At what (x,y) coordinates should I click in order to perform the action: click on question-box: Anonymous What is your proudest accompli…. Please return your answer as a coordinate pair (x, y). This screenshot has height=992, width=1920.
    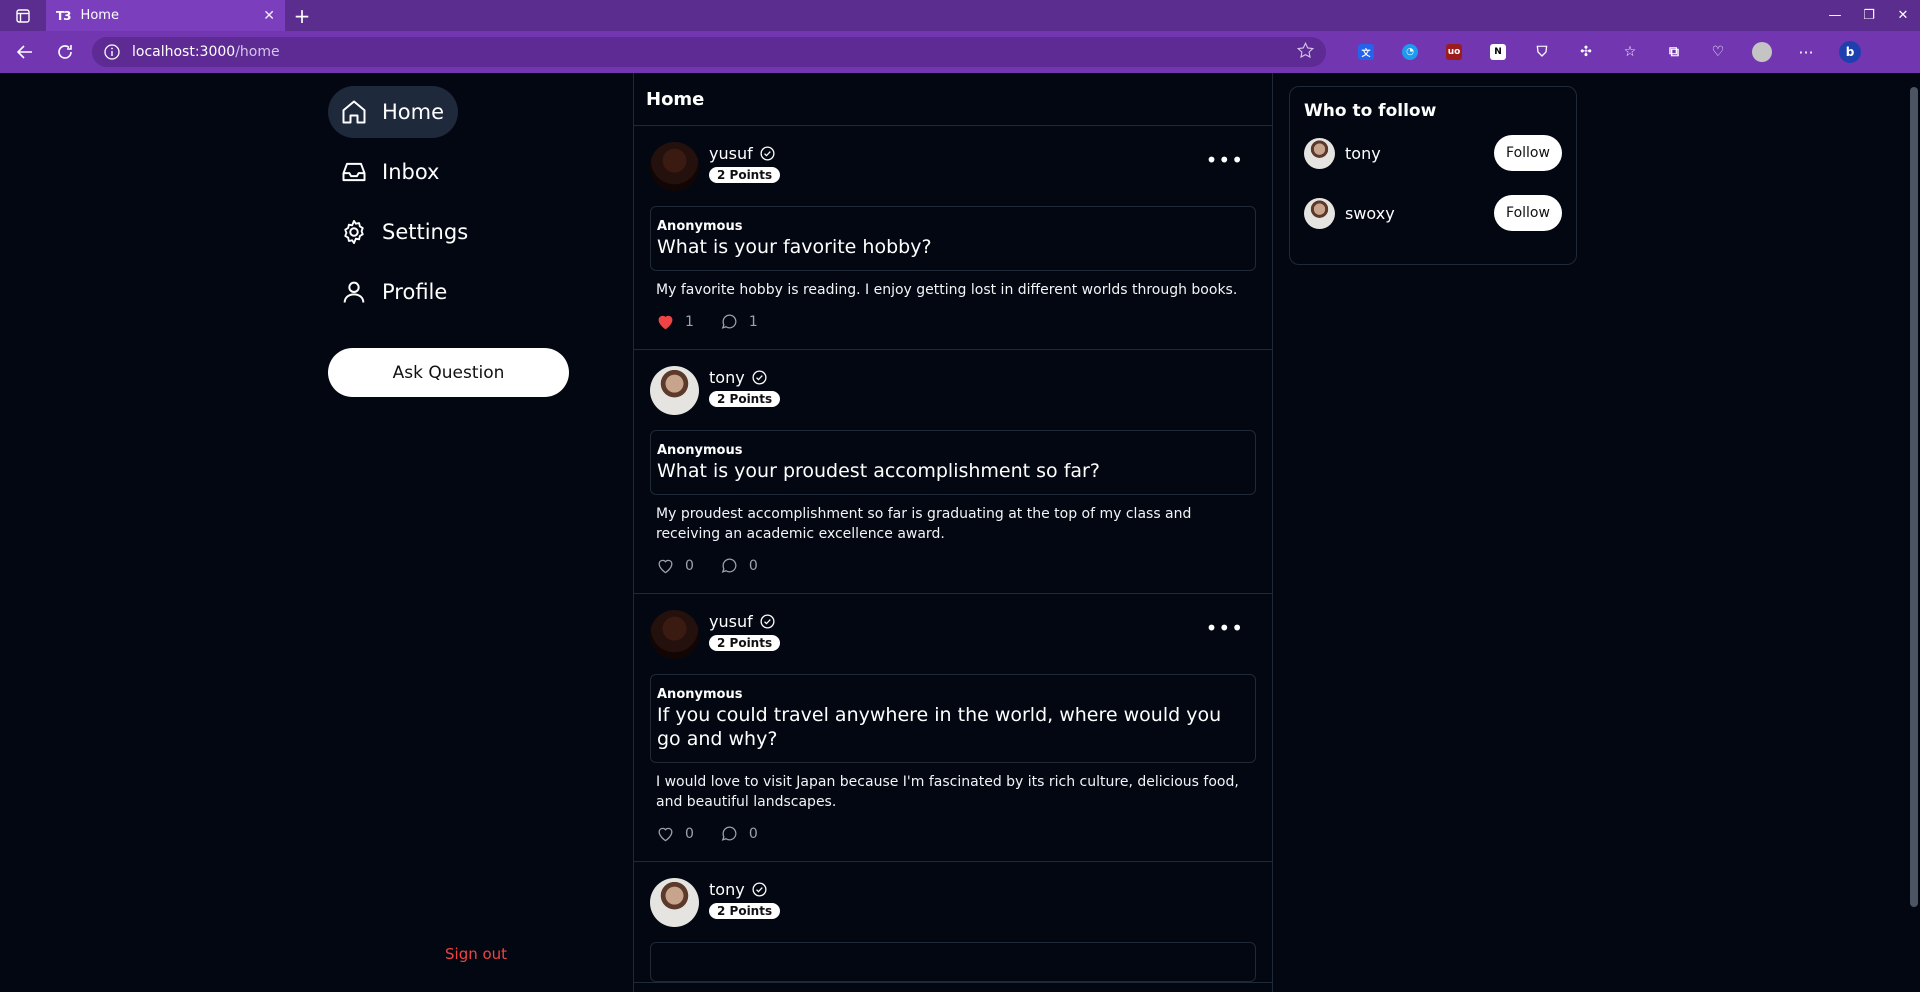
    Looking at the image, I should click on (953, 462).